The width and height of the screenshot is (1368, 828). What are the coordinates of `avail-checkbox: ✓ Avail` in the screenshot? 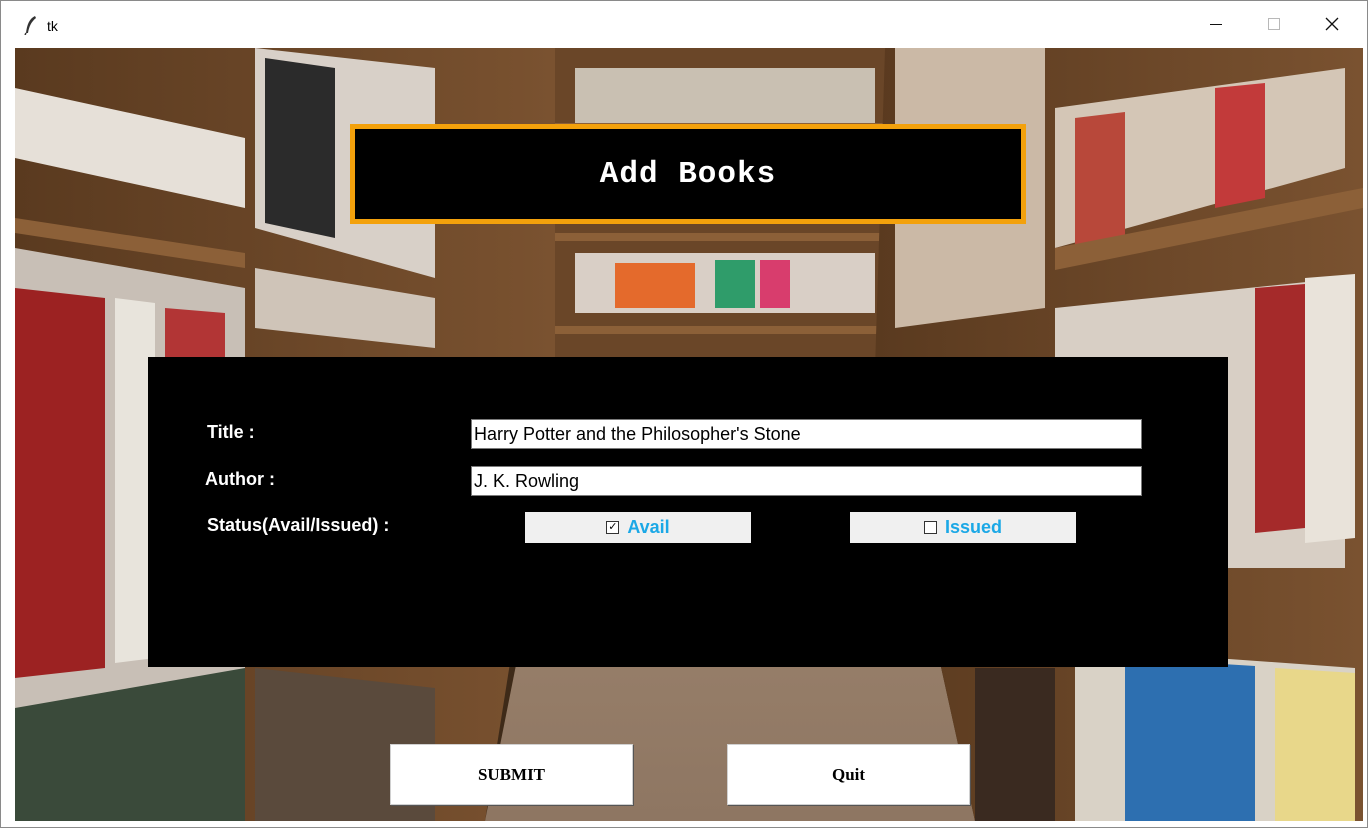 It's located at (638, 527).